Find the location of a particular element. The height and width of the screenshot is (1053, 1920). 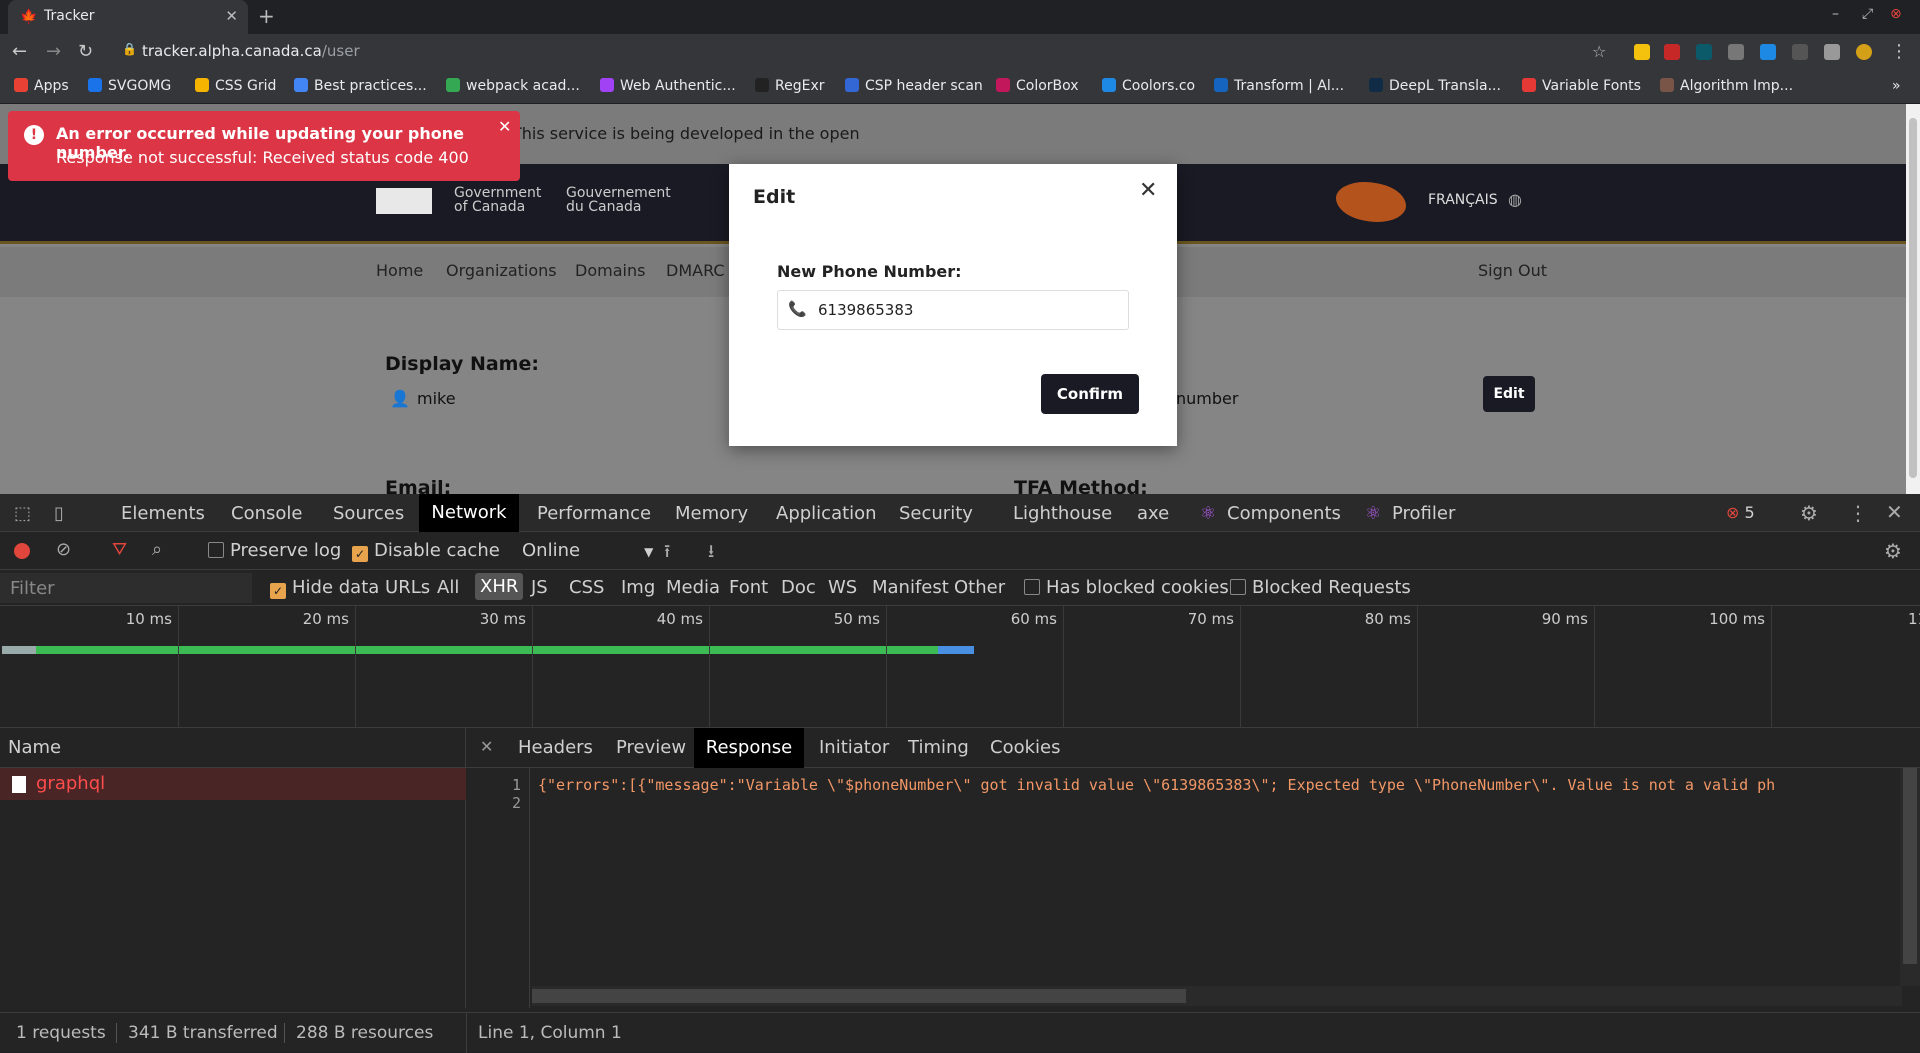

tab-console: Console is located at coordinates (266, 513).